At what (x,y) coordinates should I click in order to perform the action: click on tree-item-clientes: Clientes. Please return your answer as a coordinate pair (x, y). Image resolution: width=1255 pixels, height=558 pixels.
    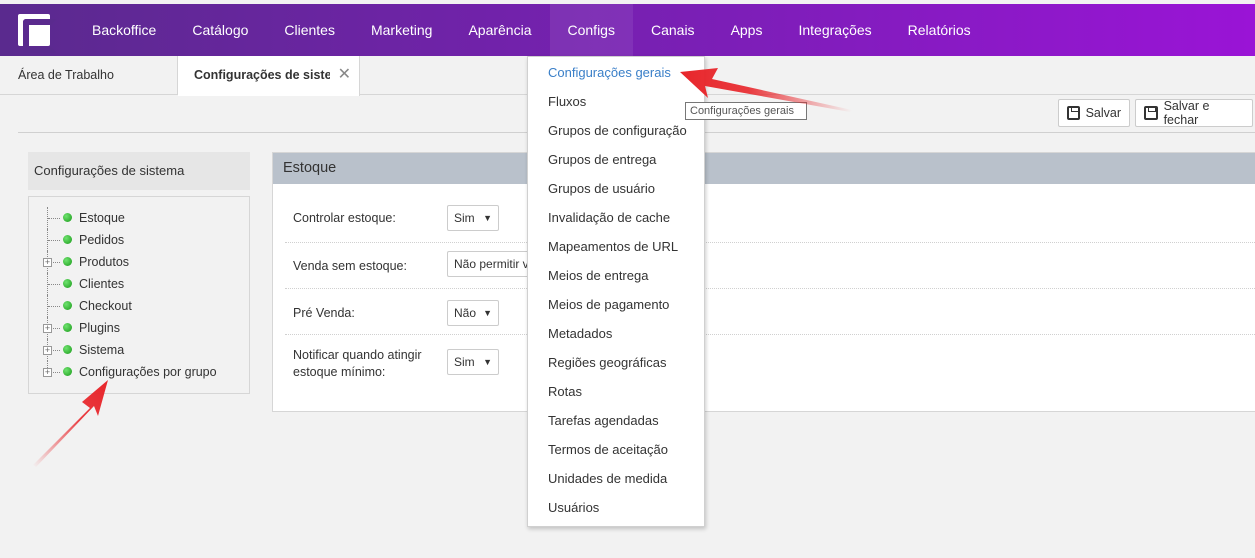
    Looking at the image, I should click on (139, 284).